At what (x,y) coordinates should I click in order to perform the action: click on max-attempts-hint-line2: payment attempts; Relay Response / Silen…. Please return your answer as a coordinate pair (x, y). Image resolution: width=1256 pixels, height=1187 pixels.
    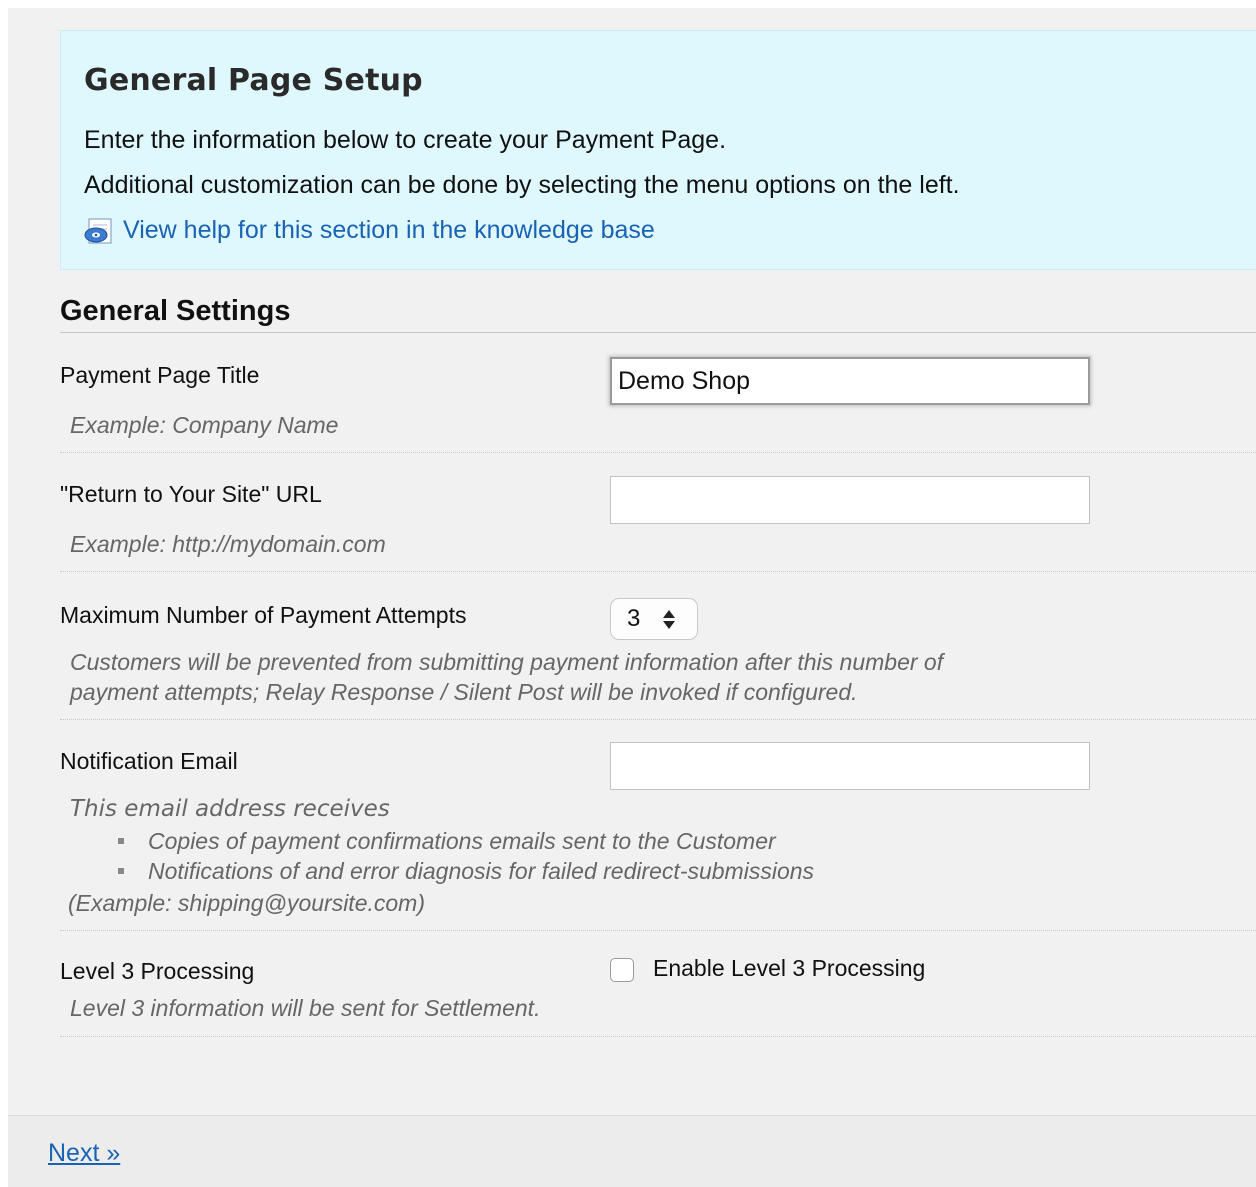
    Looking at the image, I should click on (464, 692).